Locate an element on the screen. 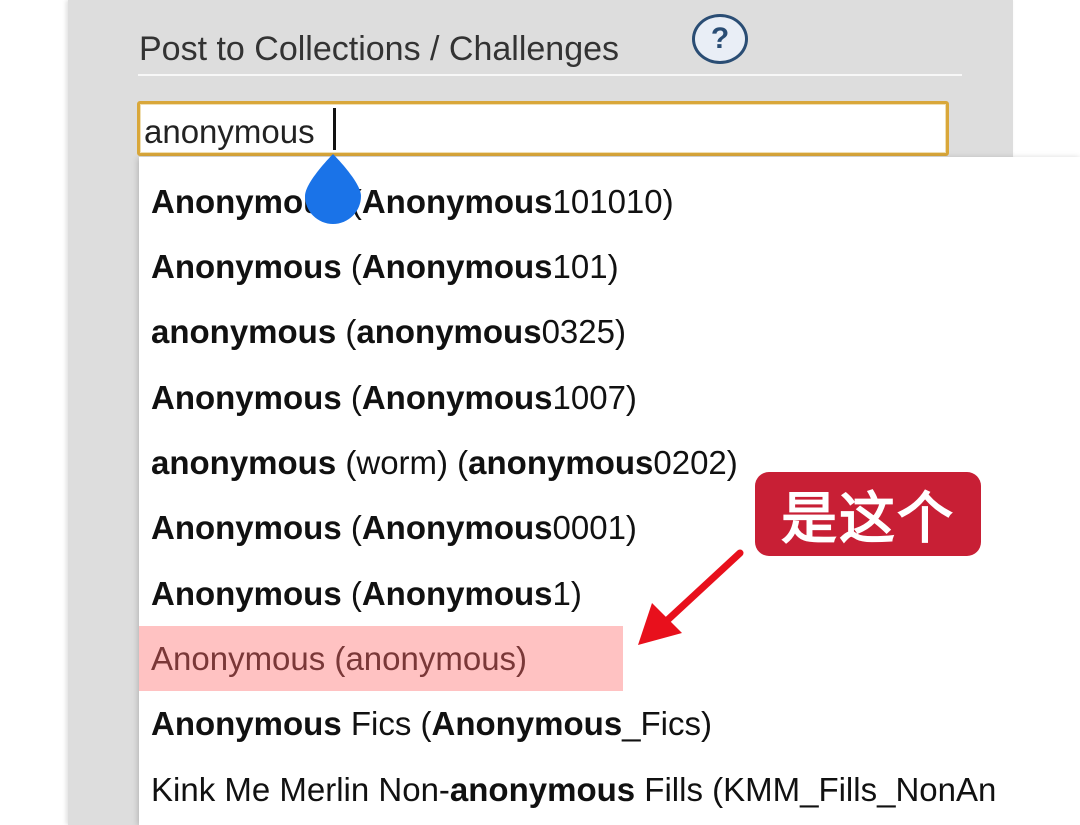 Image resolution: width=1080 pixels, height=825 pixels. option-text-fragment: 0325) is located at coordinates (583, 331).